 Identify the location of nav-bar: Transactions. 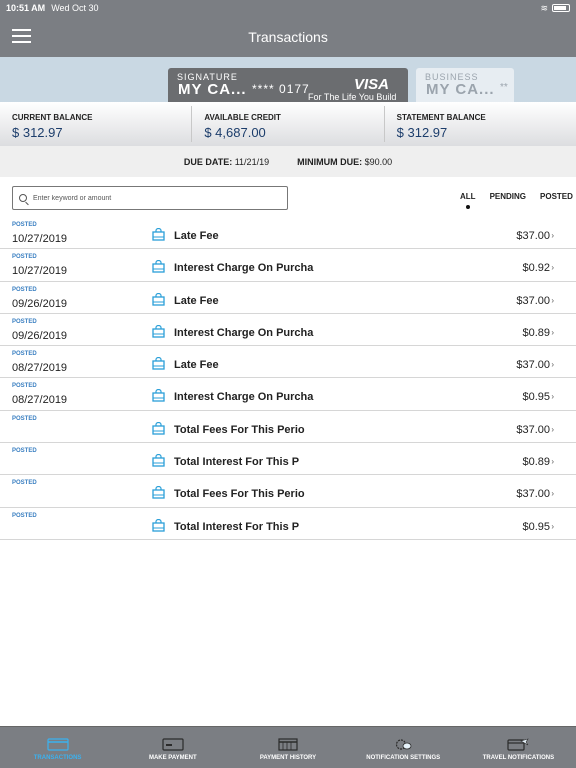
(288, 36).